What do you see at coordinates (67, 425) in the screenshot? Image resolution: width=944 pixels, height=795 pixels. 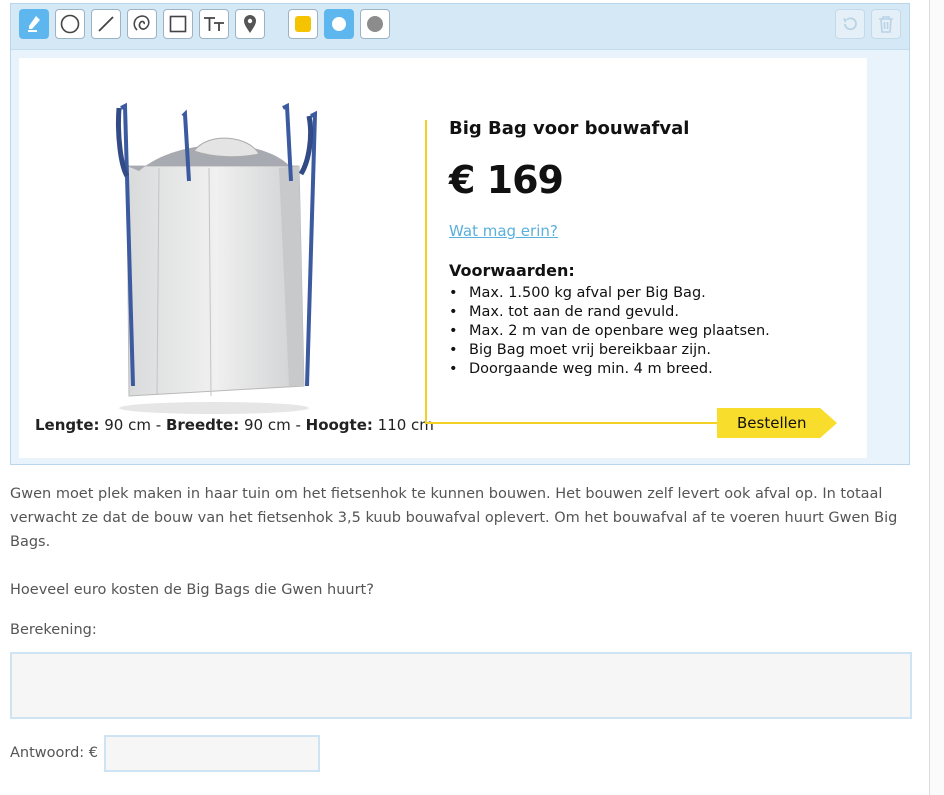 I see `length-label: Lengte:` at bounding box center [67, 425].